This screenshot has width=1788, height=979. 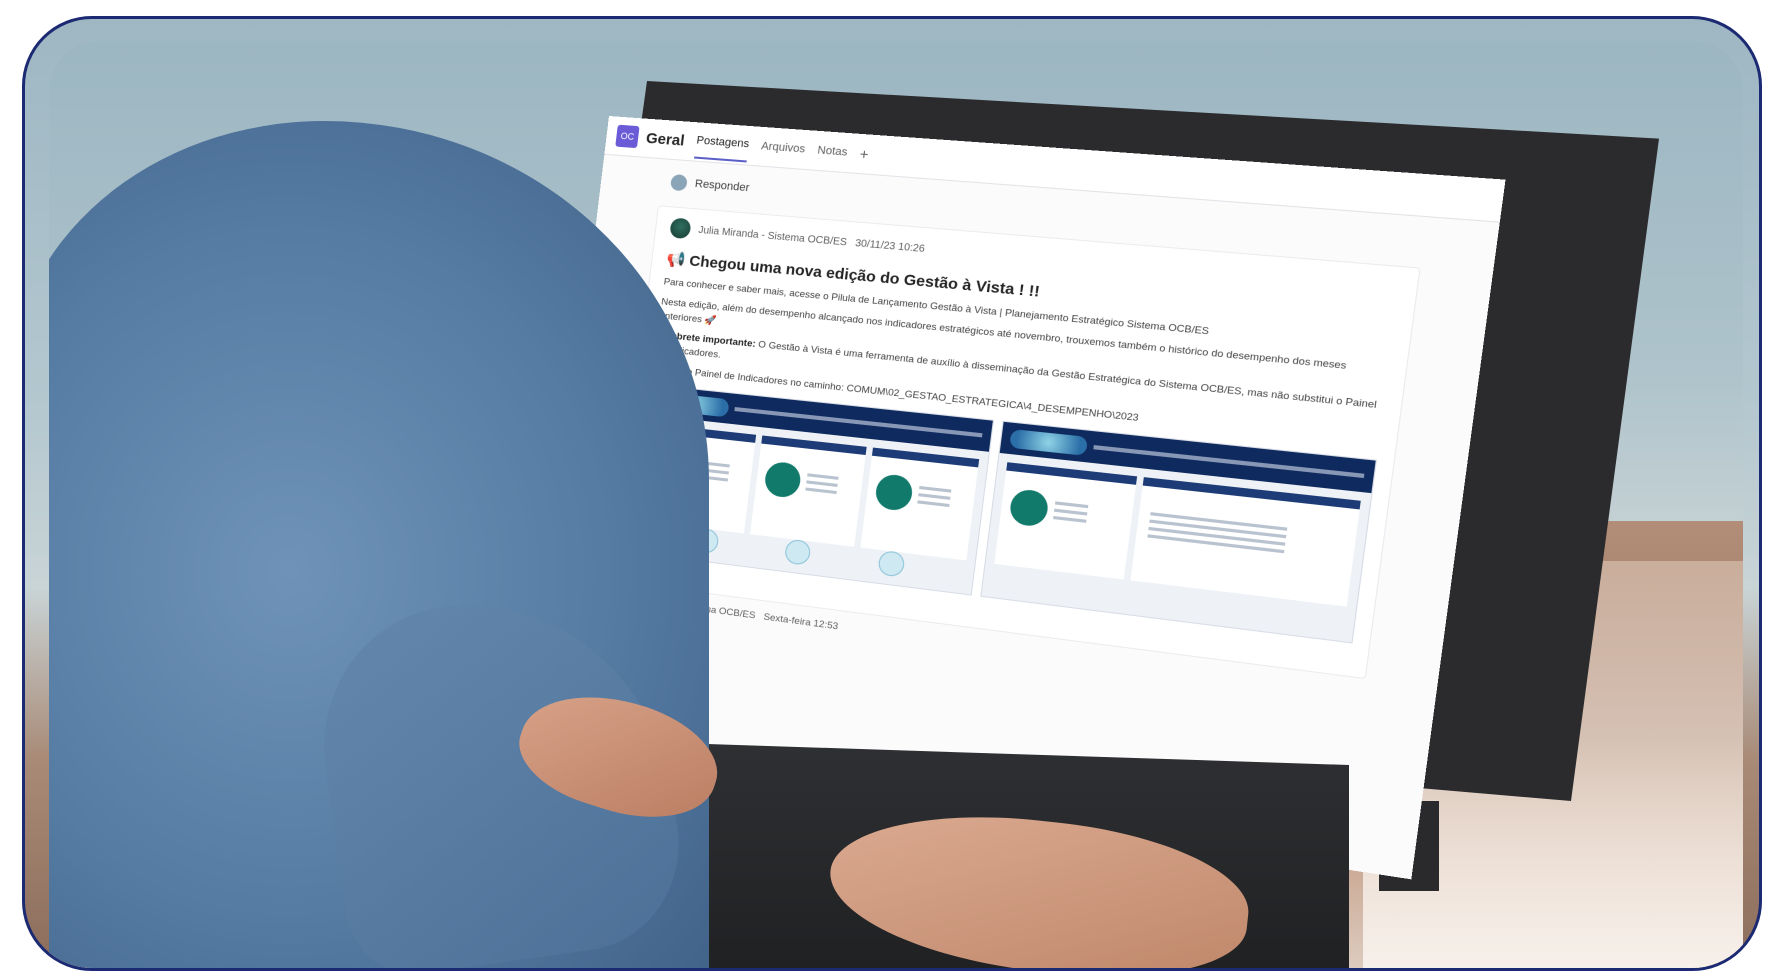 I want to click on post-author: Julia Miranda - Sistema OCB/ES, so click(x=773, y=236).